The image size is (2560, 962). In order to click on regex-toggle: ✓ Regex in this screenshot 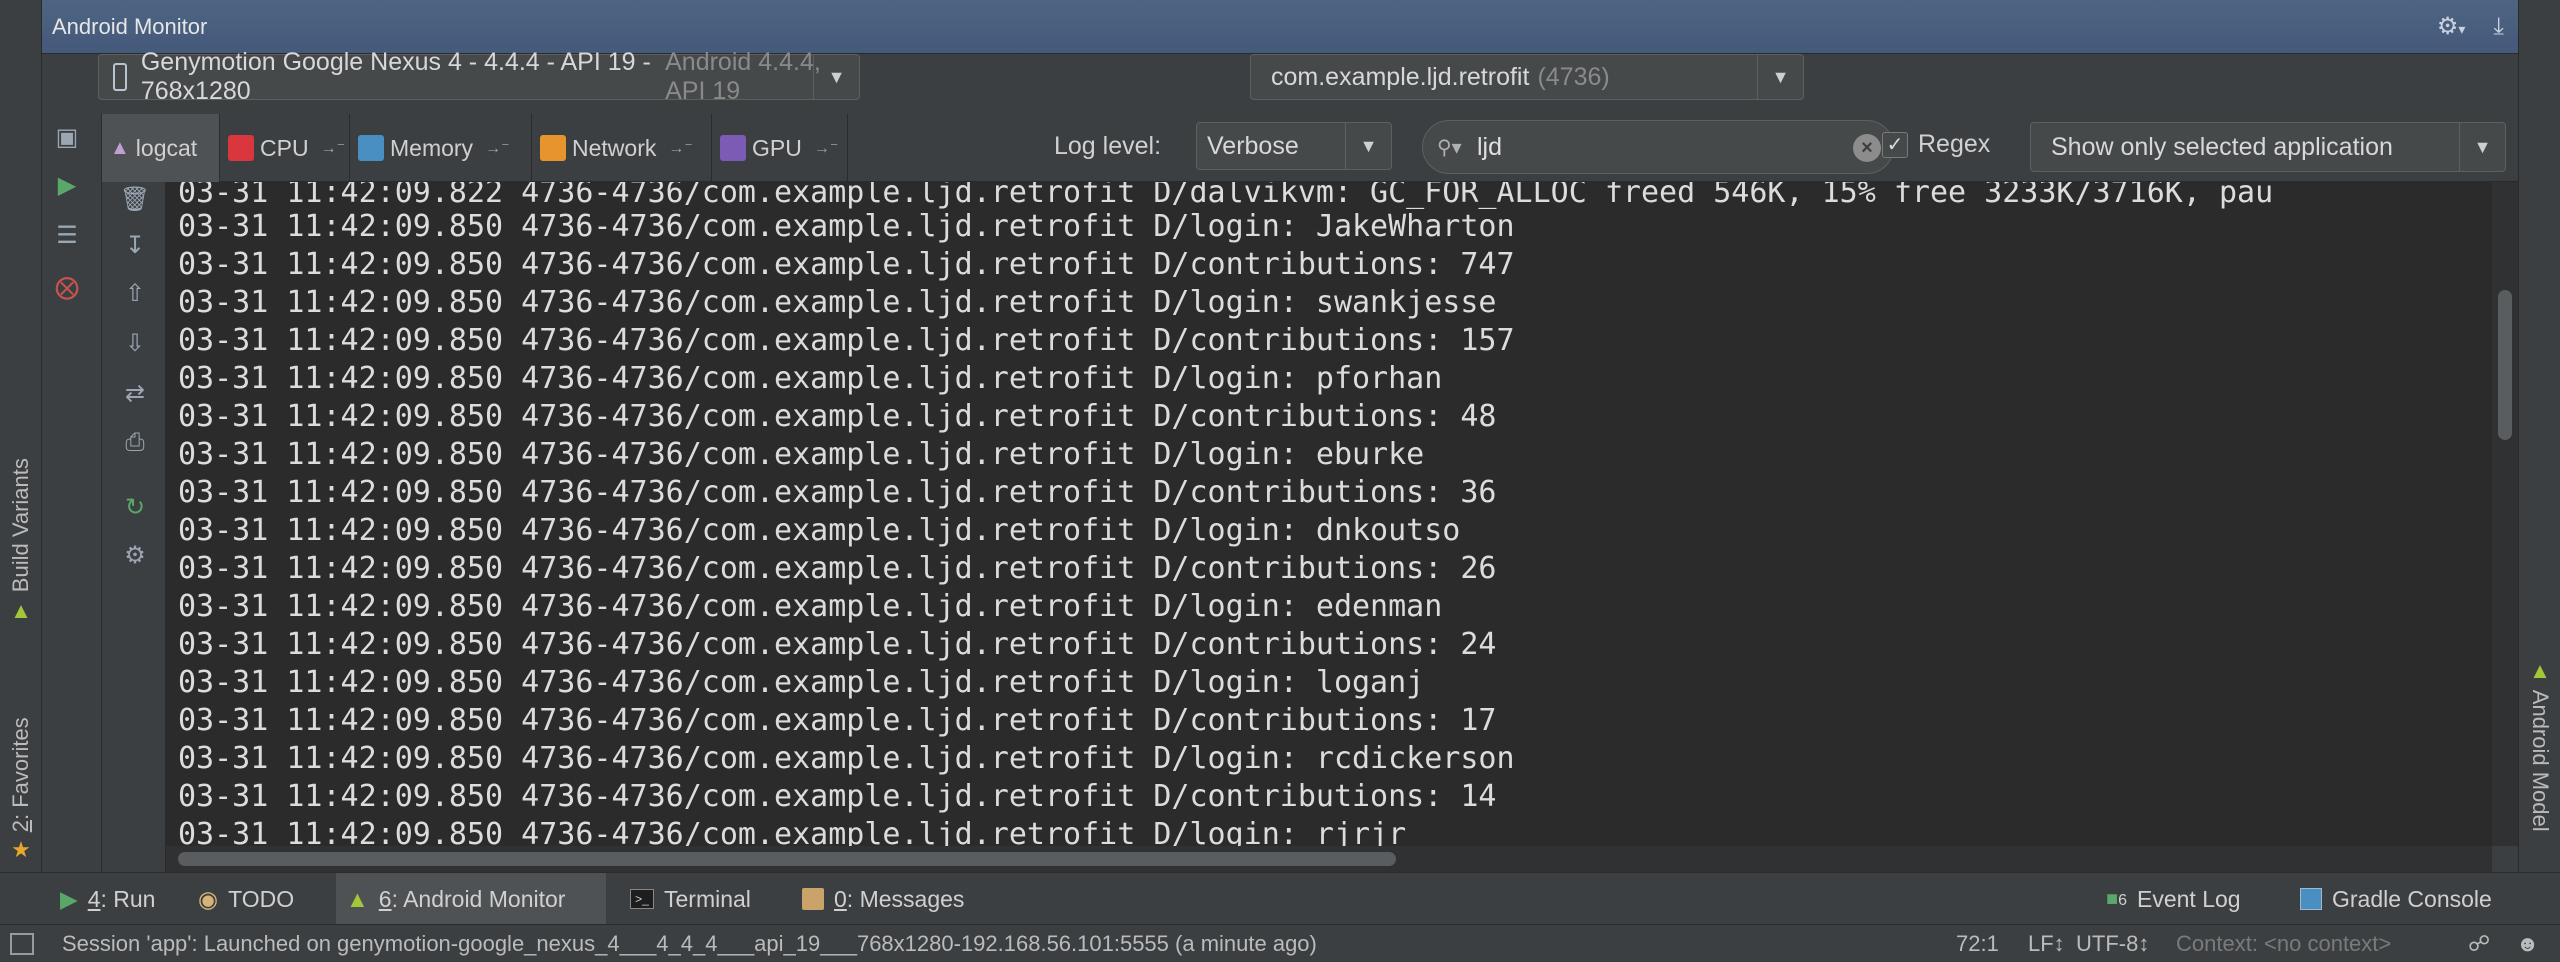, I will do `click(1936, 144)`.